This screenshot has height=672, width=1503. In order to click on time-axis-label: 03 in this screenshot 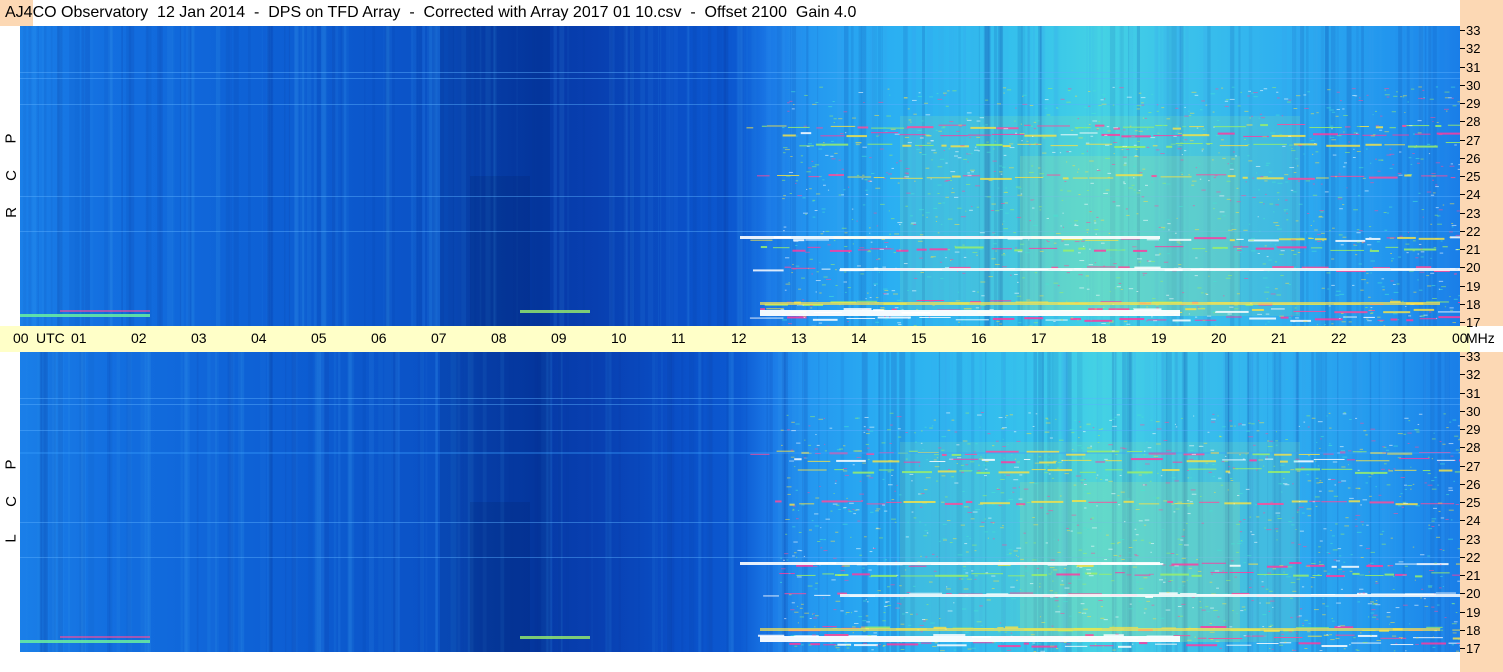, I will do `click(199, 338)`.